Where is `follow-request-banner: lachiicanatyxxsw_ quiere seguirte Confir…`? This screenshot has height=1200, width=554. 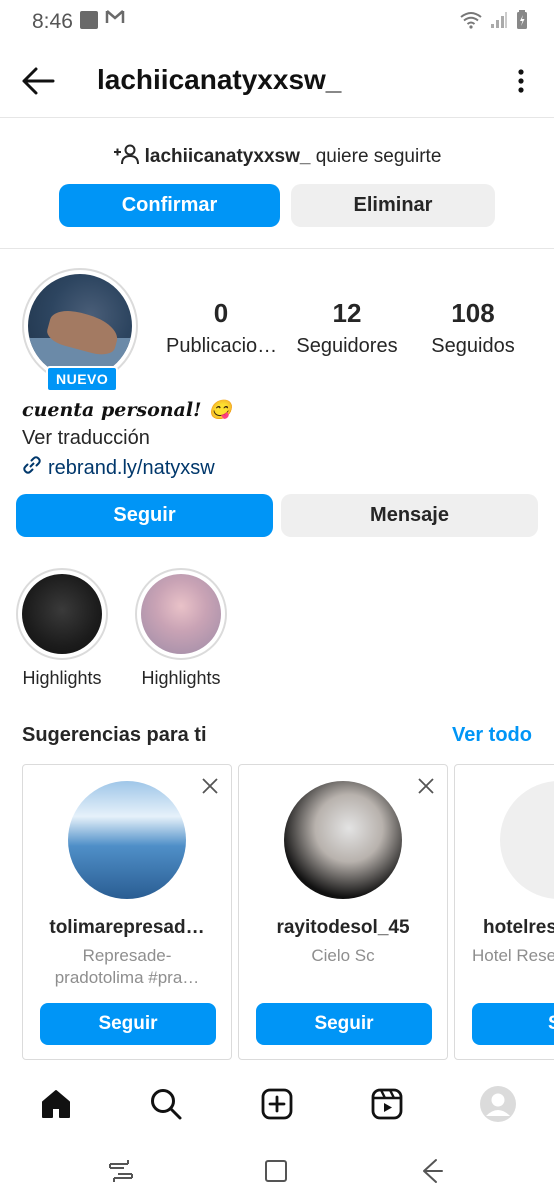 follow-request-banner: lachiicanatyxxsw_ quiere seguirte Confir… is located at coordinates (277, 184).